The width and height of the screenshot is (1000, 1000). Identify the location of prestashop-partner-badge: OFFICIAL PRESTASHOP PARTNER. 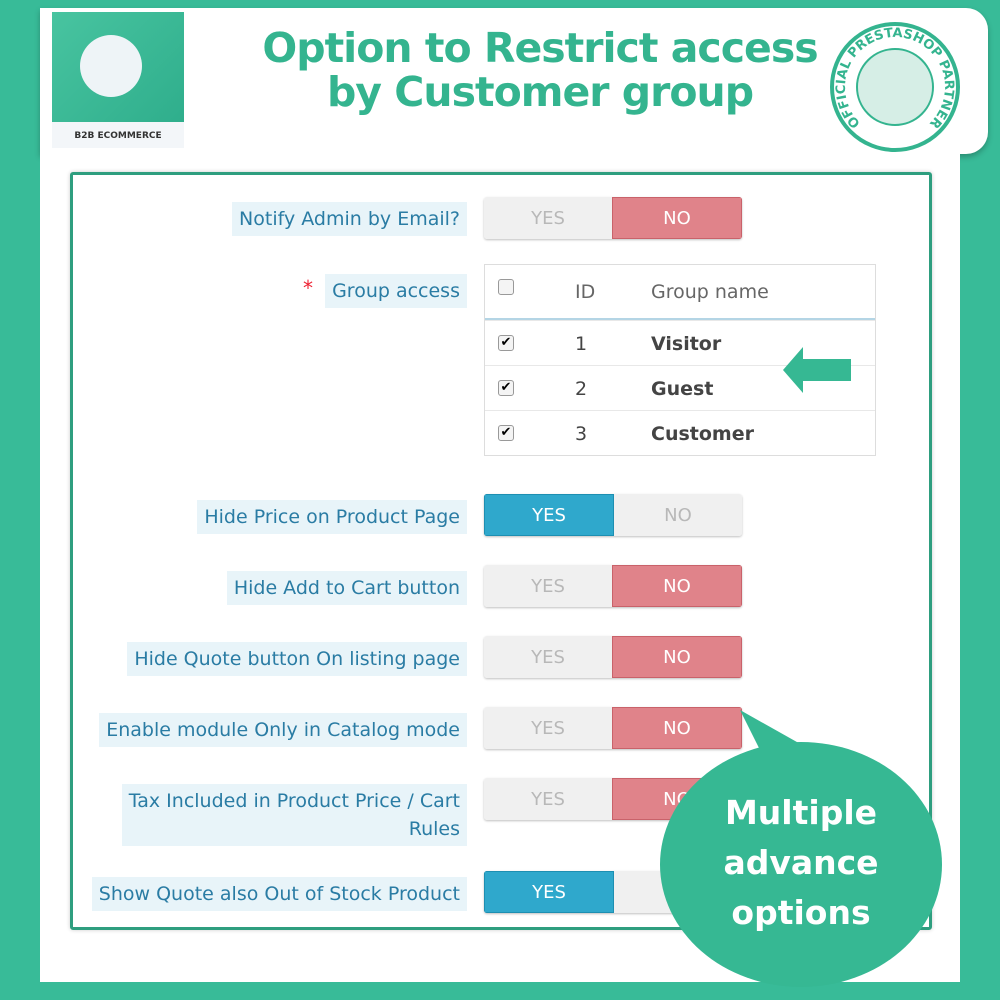
(895, 87).